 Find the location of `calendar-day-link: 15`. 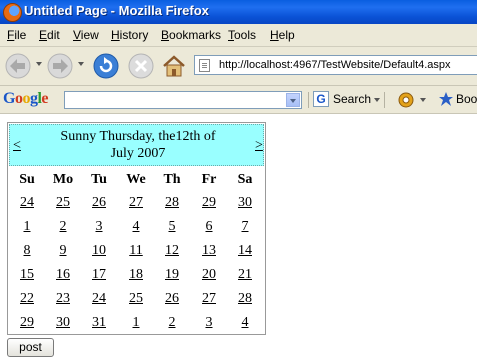

calendar-day-link: 15 is located at coordinates (27, 275).